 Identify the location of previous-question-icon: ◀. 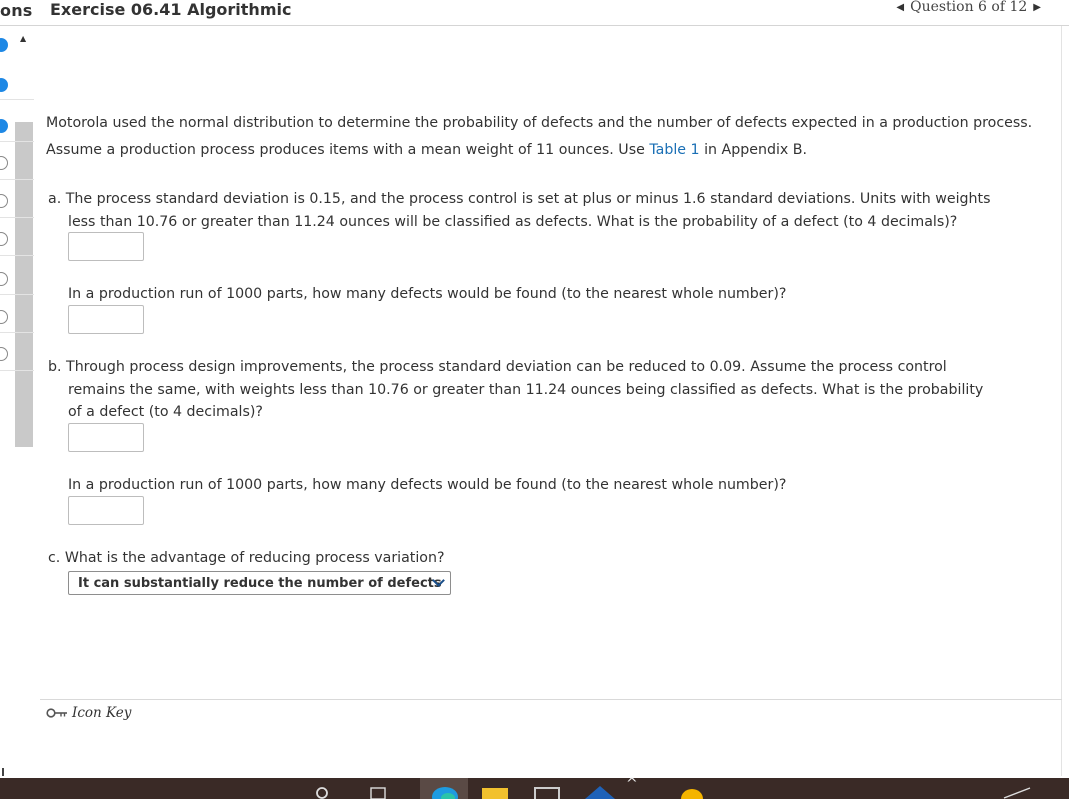
(900, 7).